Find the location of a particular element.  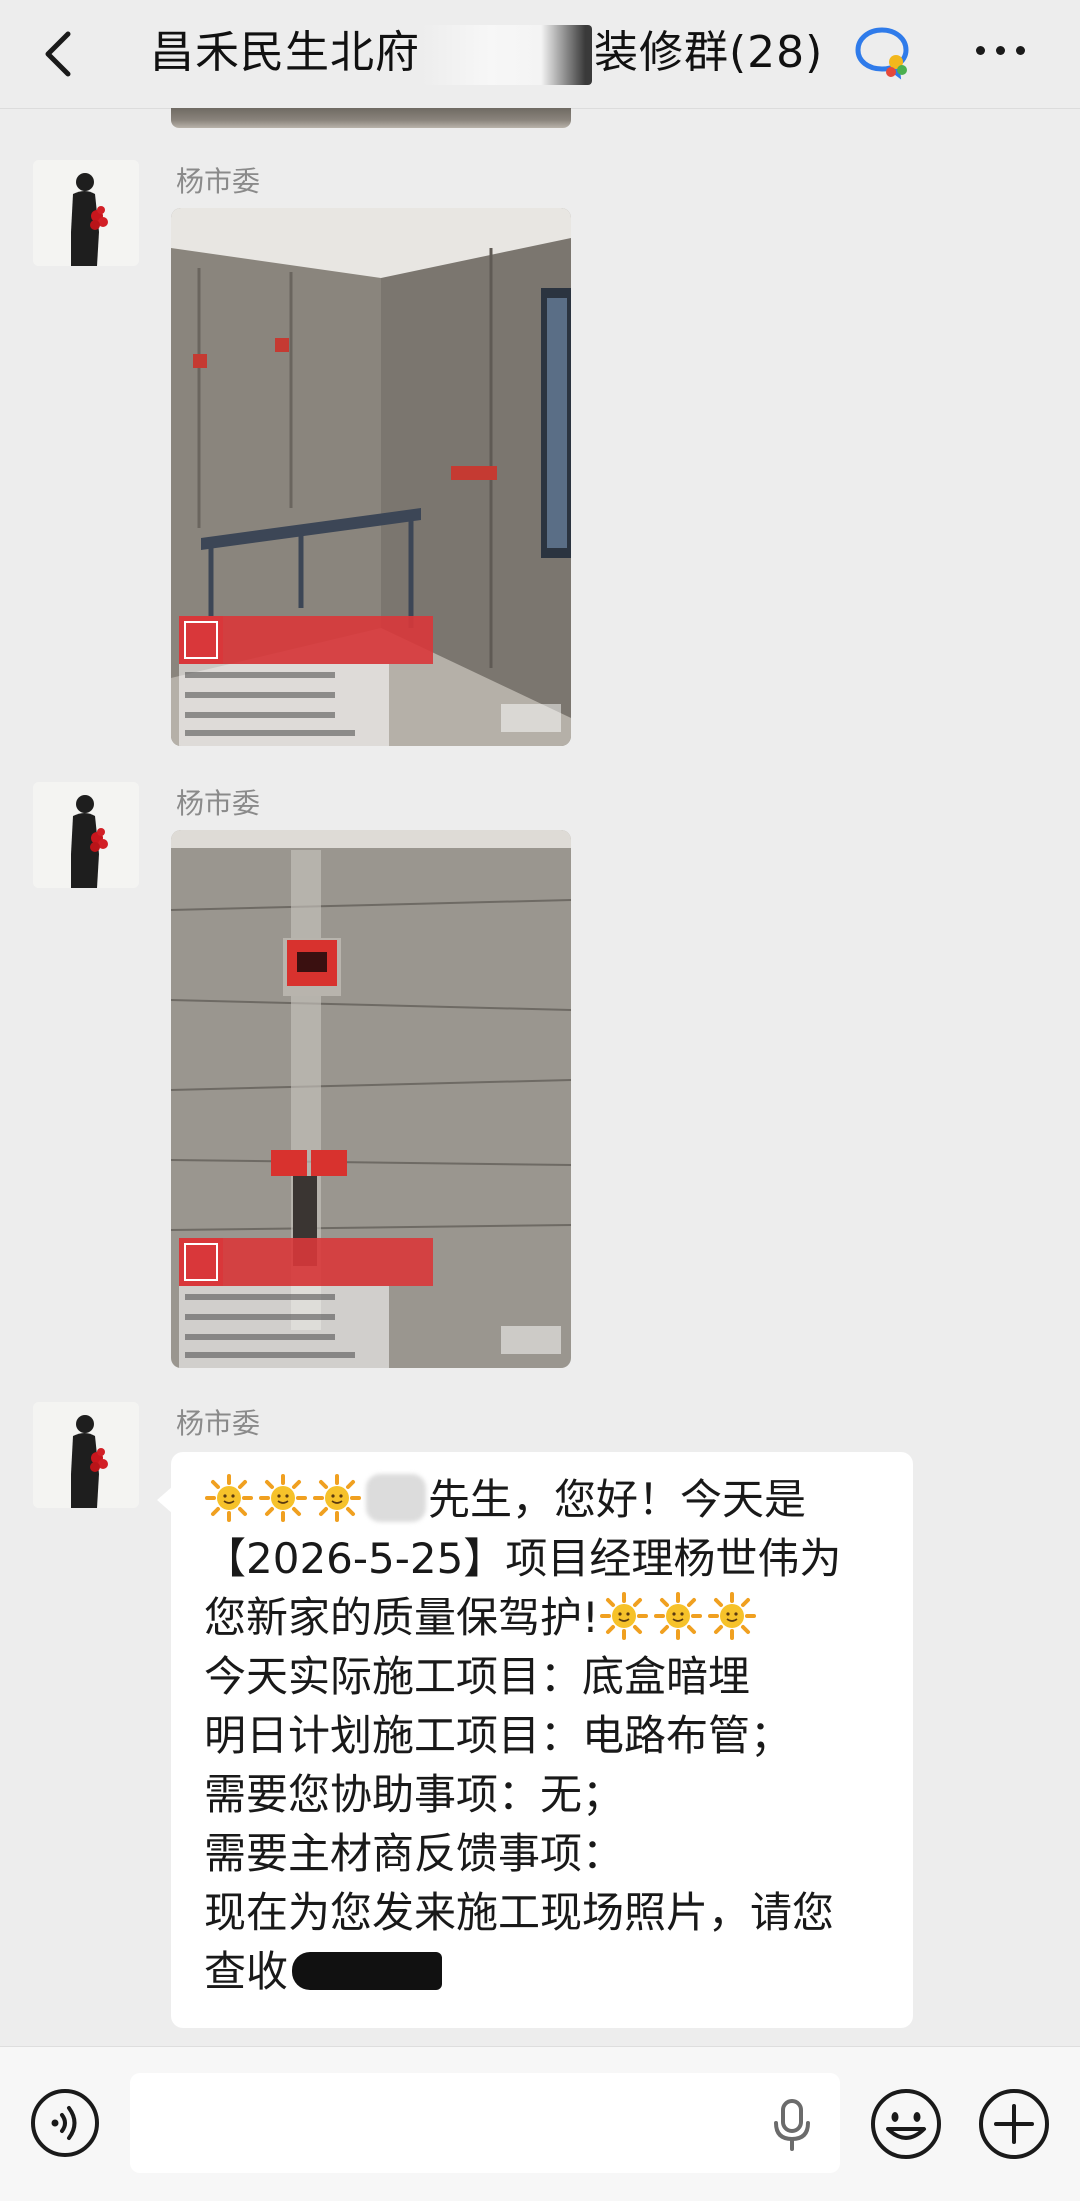

message-line-text: 您新家的质量保驾护! is located at coordinates (401, 1617).